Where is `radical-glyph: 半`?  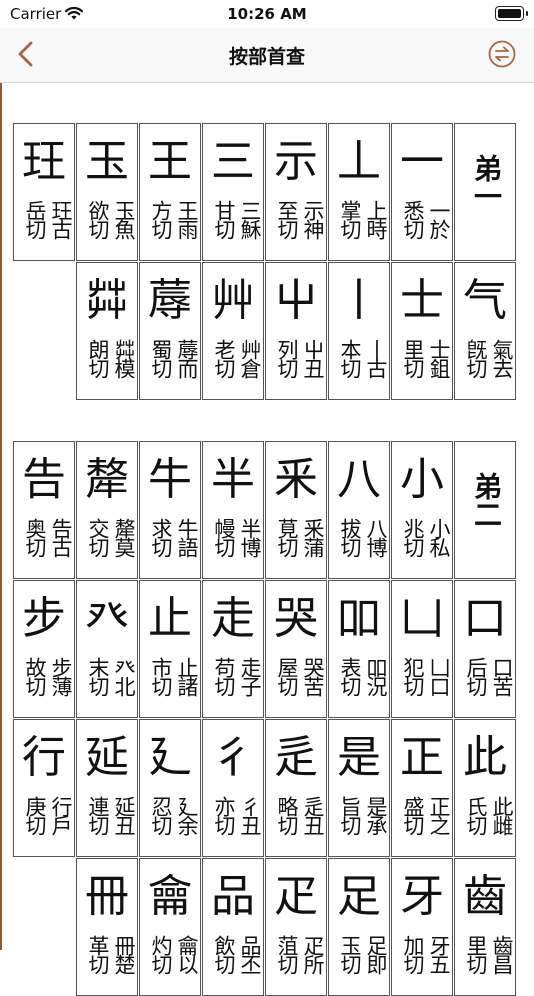
radical-glyph: 半 is located at coordinates (233, 479).